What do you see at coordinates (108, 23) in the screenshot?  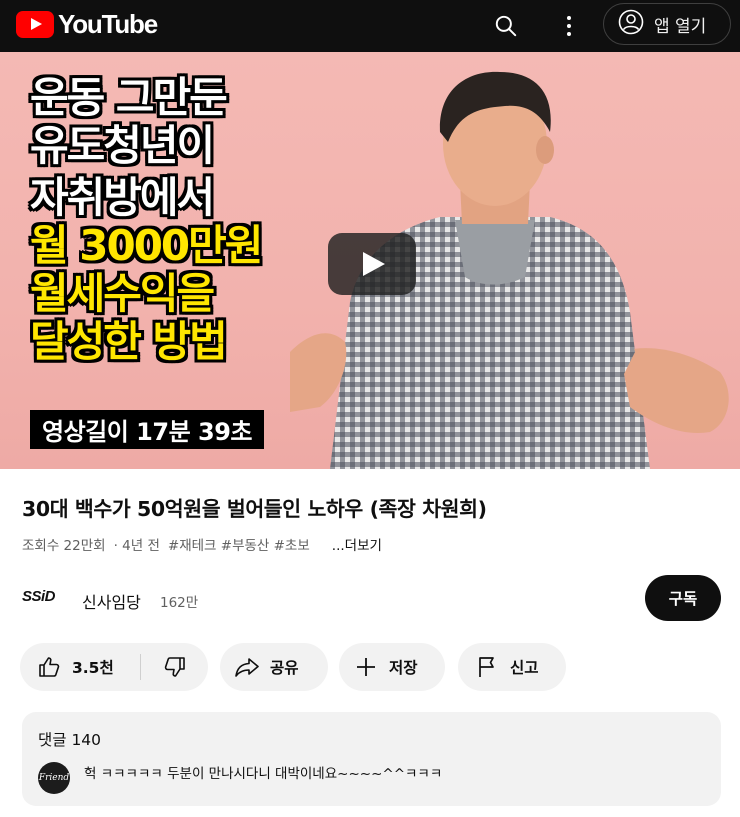 I see `logo-text: YouTube` at bounding box center [108, 23].